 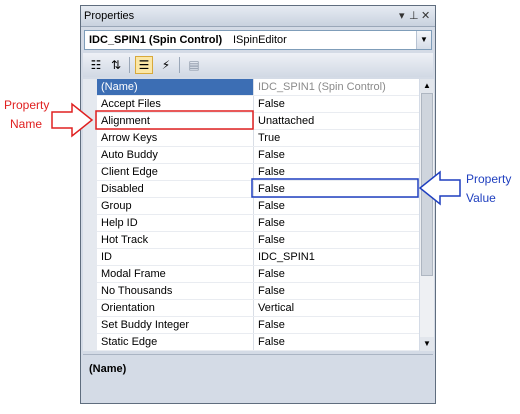 I want to click on red-callout-arrow, so click(x=72, y=120).